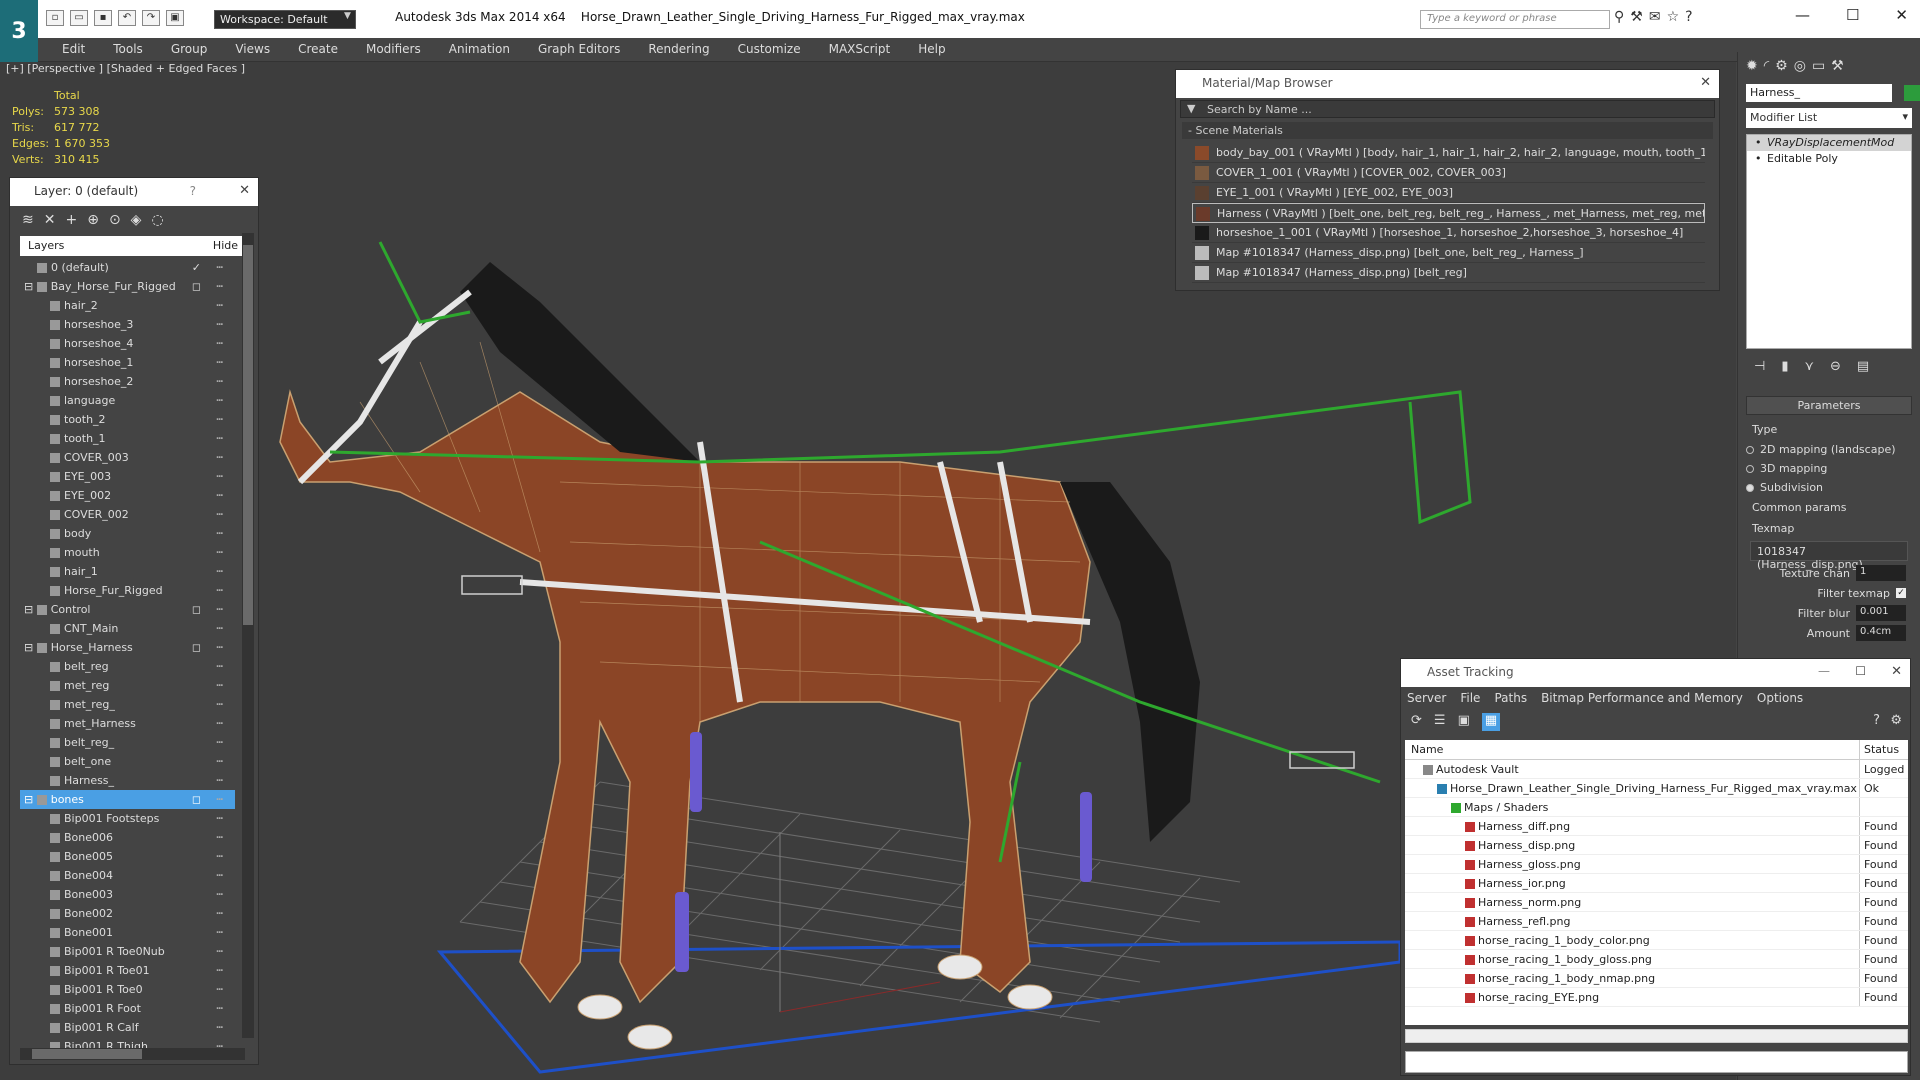 This screenshot has height=1080, width=1920. I want to click on texture-chan-spinner: 1, so click(1881, 573).